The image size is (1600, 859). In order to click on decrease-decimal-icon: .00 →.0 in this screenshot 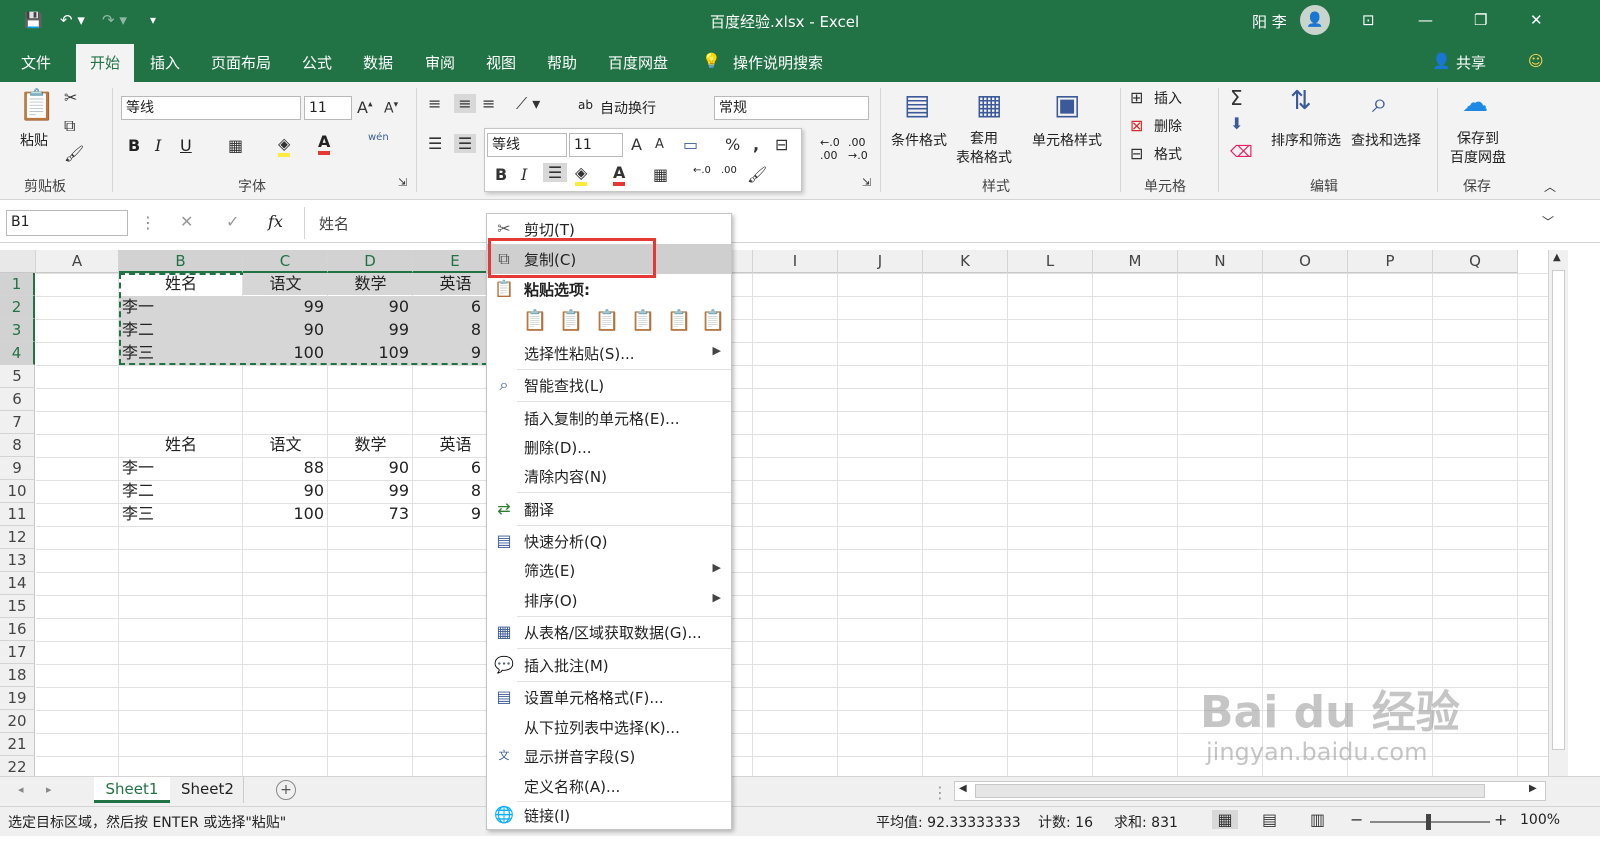, I will do `click(858, 149)`.